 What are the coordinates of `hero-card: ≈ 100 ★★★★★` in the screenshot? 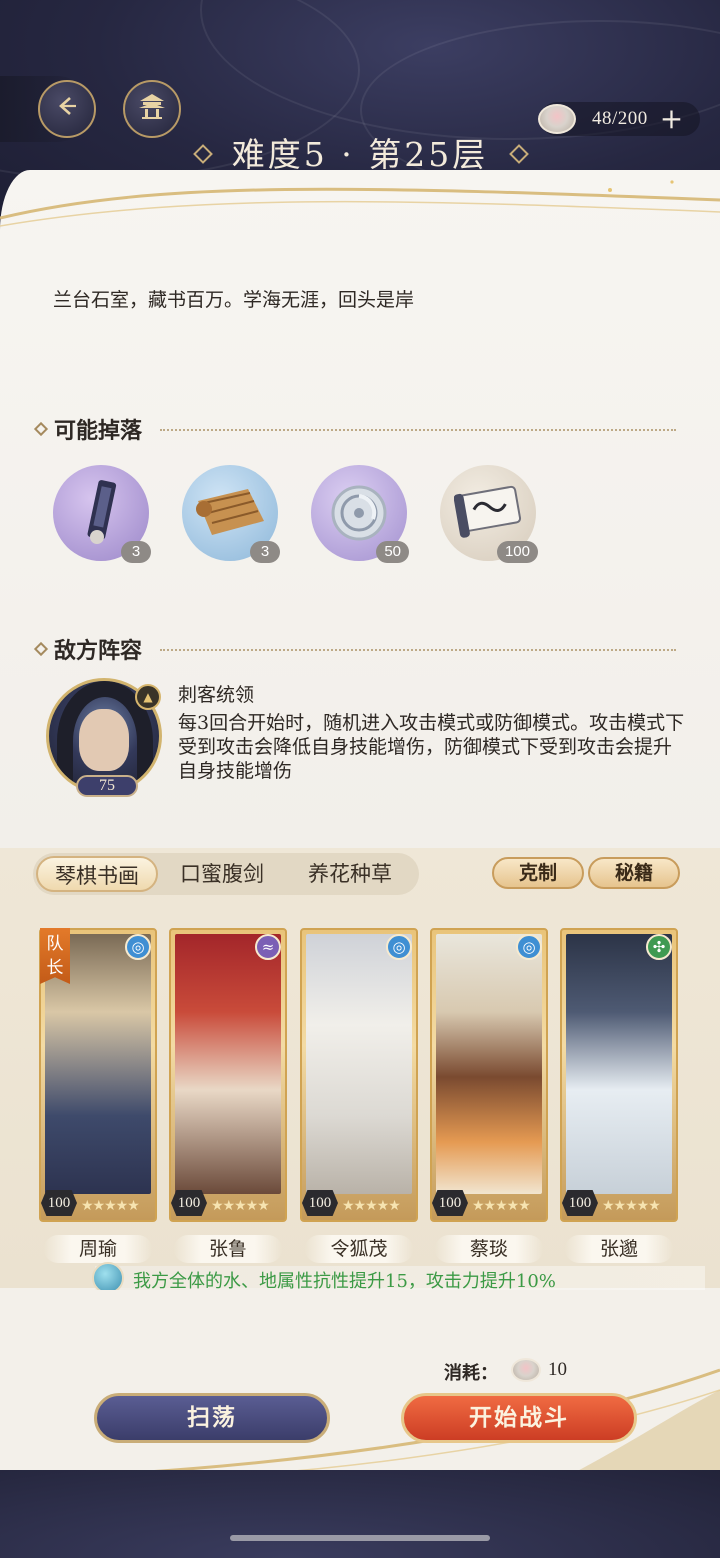 It's located at (228, 1075).